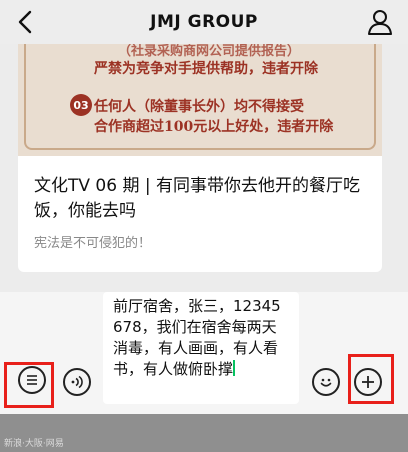 This screenshot has width=408, height=452. I want to click on text-caret, so click(234, 368).